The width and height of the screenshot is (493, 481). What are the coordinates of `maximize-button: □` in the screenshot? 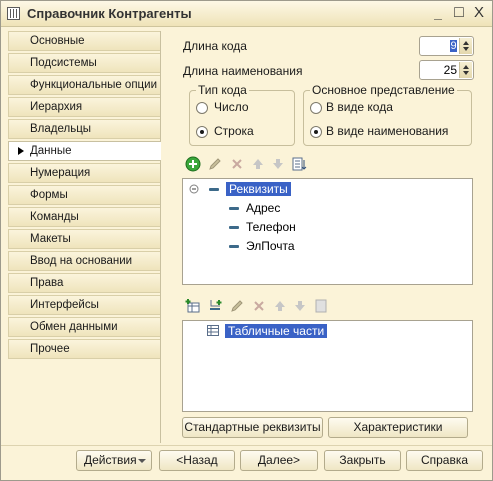 It's located at (459, 13).